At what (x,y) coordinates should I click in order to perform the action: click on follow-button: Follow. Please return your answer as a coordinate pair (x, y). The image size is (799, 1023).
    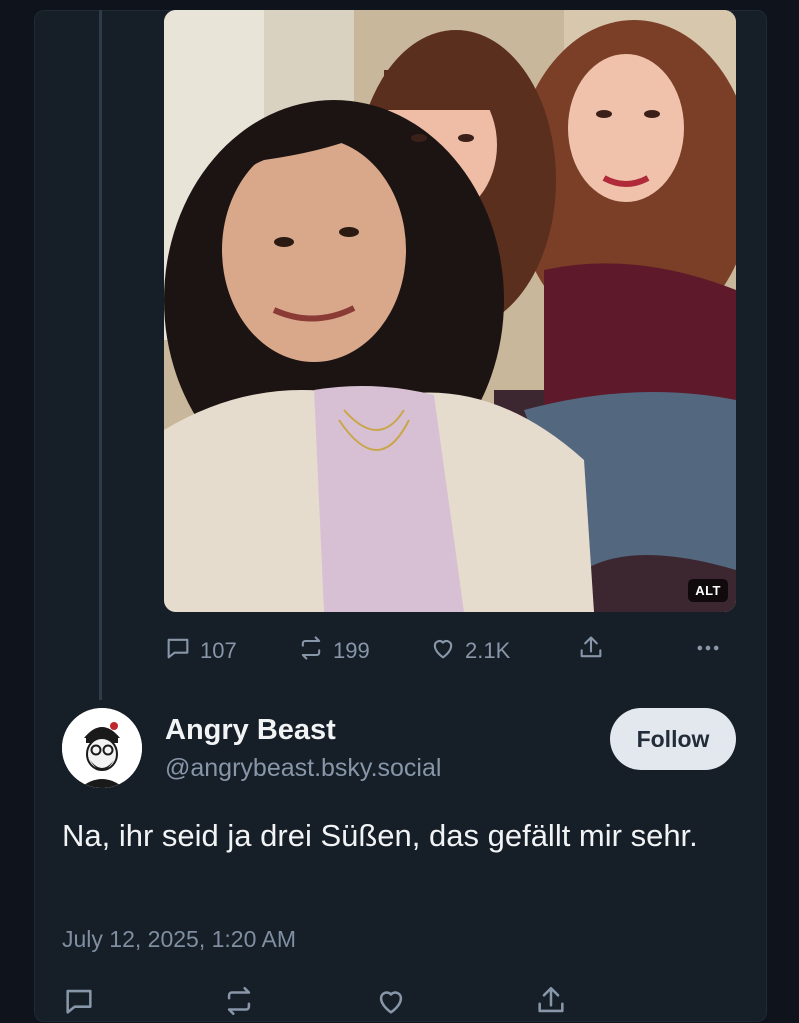
    Looking at the image, I should click on (673, 739).